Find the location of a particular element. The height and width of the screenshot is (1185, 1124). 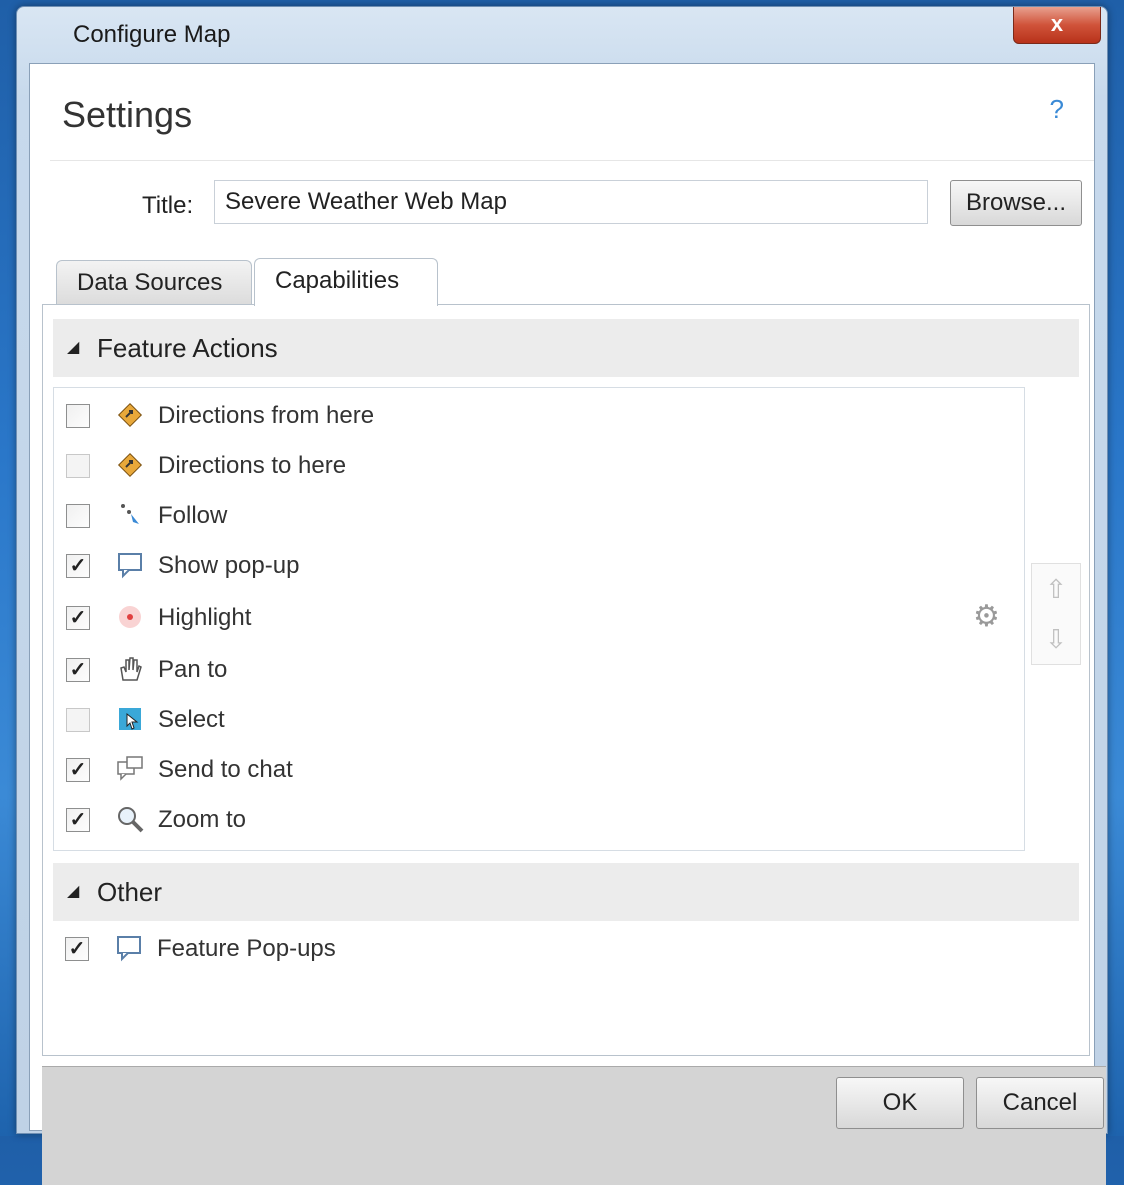

list-item: ✓ Highlight is located at coordinates (366, 620).